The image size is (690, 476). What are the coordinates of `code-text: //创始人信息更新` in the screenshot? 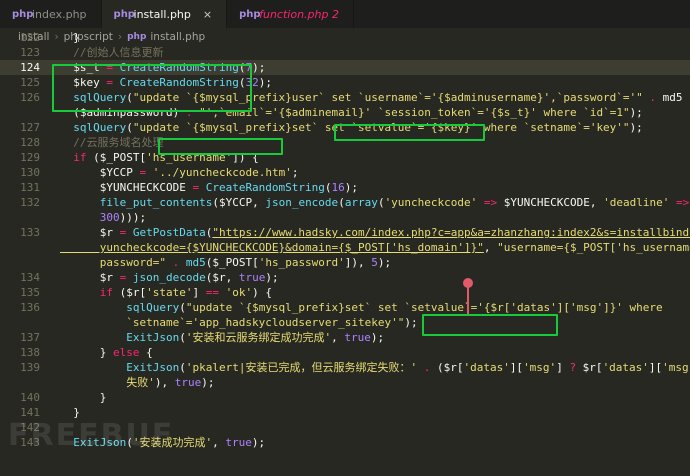 It's located at (111, 52).